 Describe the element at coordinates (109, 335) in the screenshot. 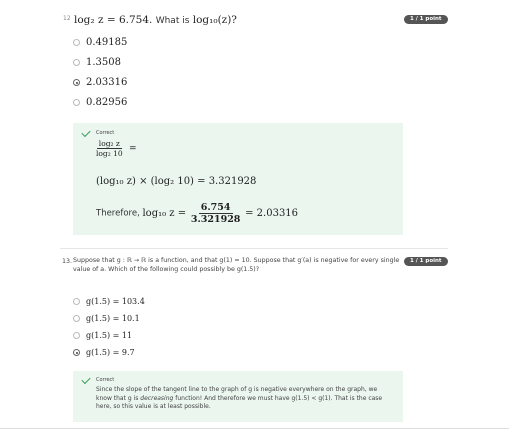

I see `answer-option: g(1.5) = 11` at that location.